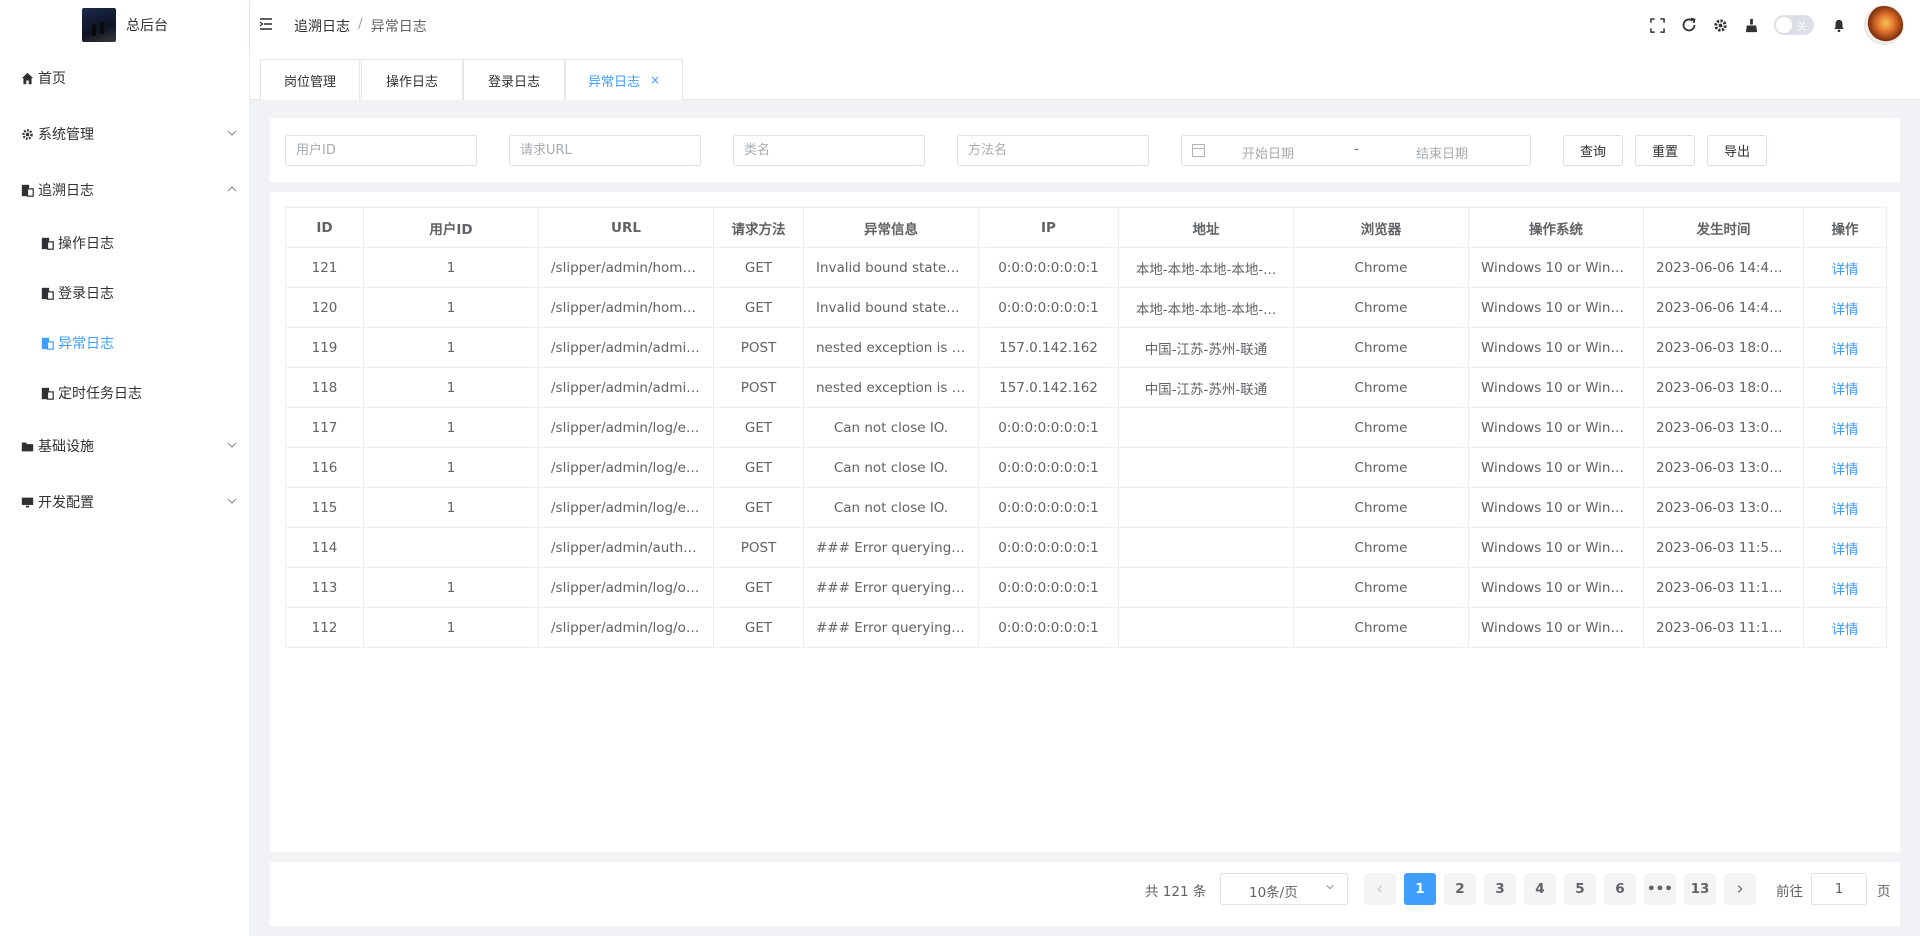  What do you see at coordinates (1268, 152) in the screenshot?
I see `start-date-placeholder: 开始日期` at bounding box center [1268, 152].